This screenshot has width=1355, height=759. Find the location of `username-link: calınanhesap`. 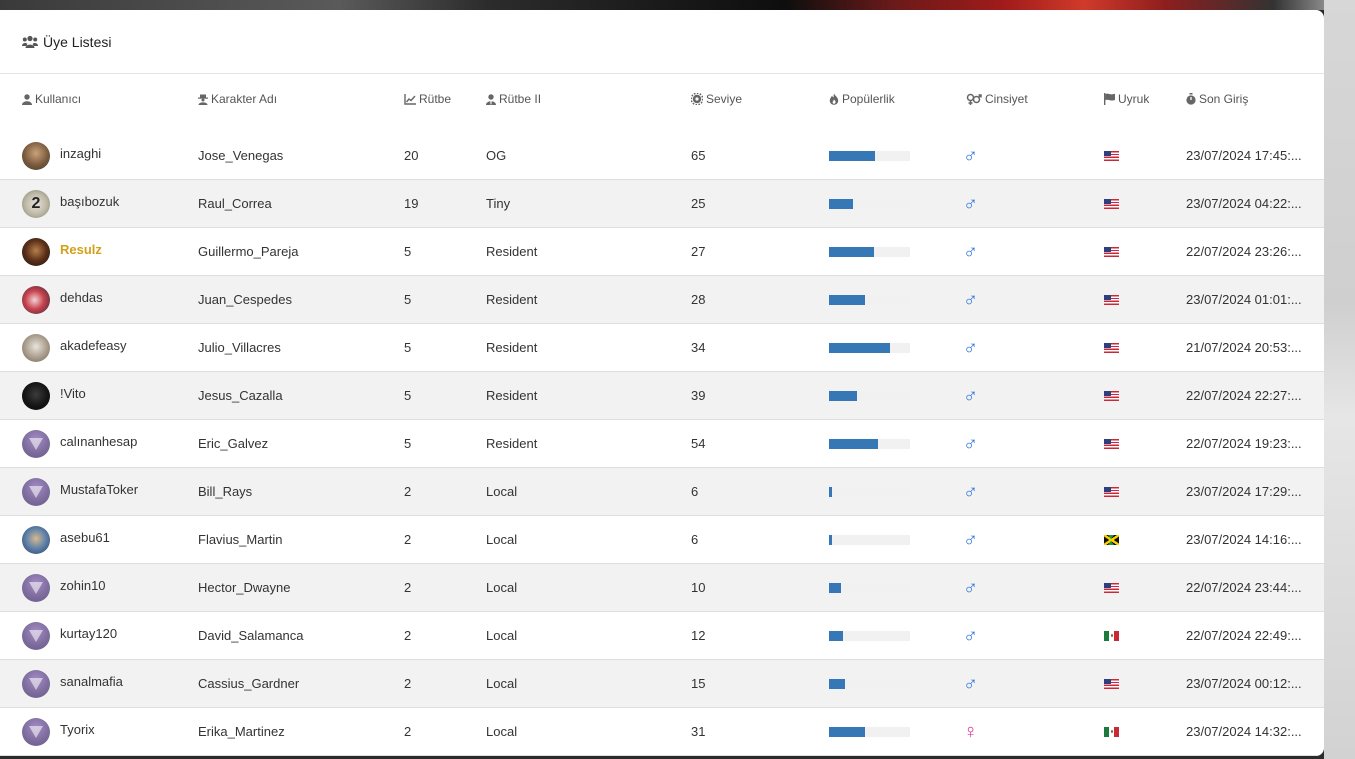

username-link: calınanhesap is located at coordinates (98, 441).